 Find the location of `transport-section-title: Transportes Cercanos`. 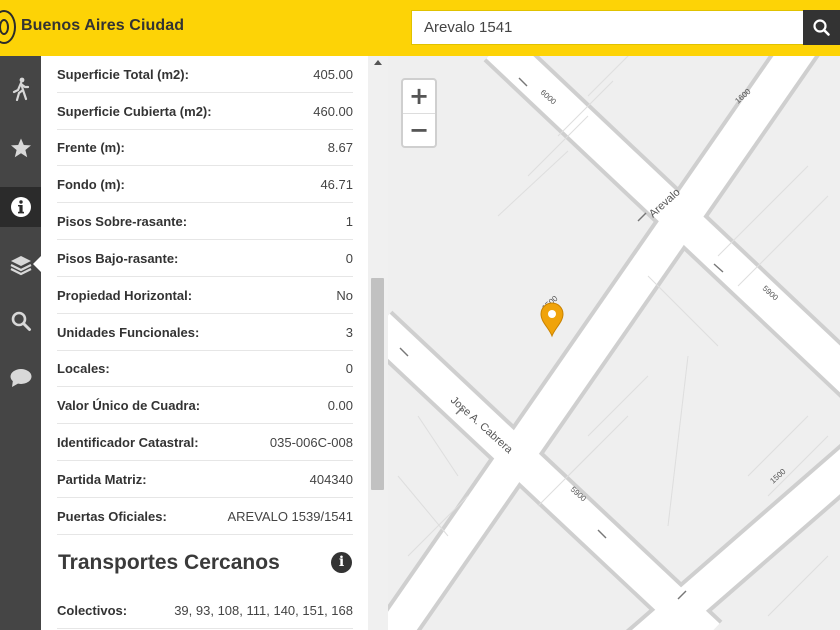

transport-section-title: Transportes Cercanos is located at coordinates (169, 562).